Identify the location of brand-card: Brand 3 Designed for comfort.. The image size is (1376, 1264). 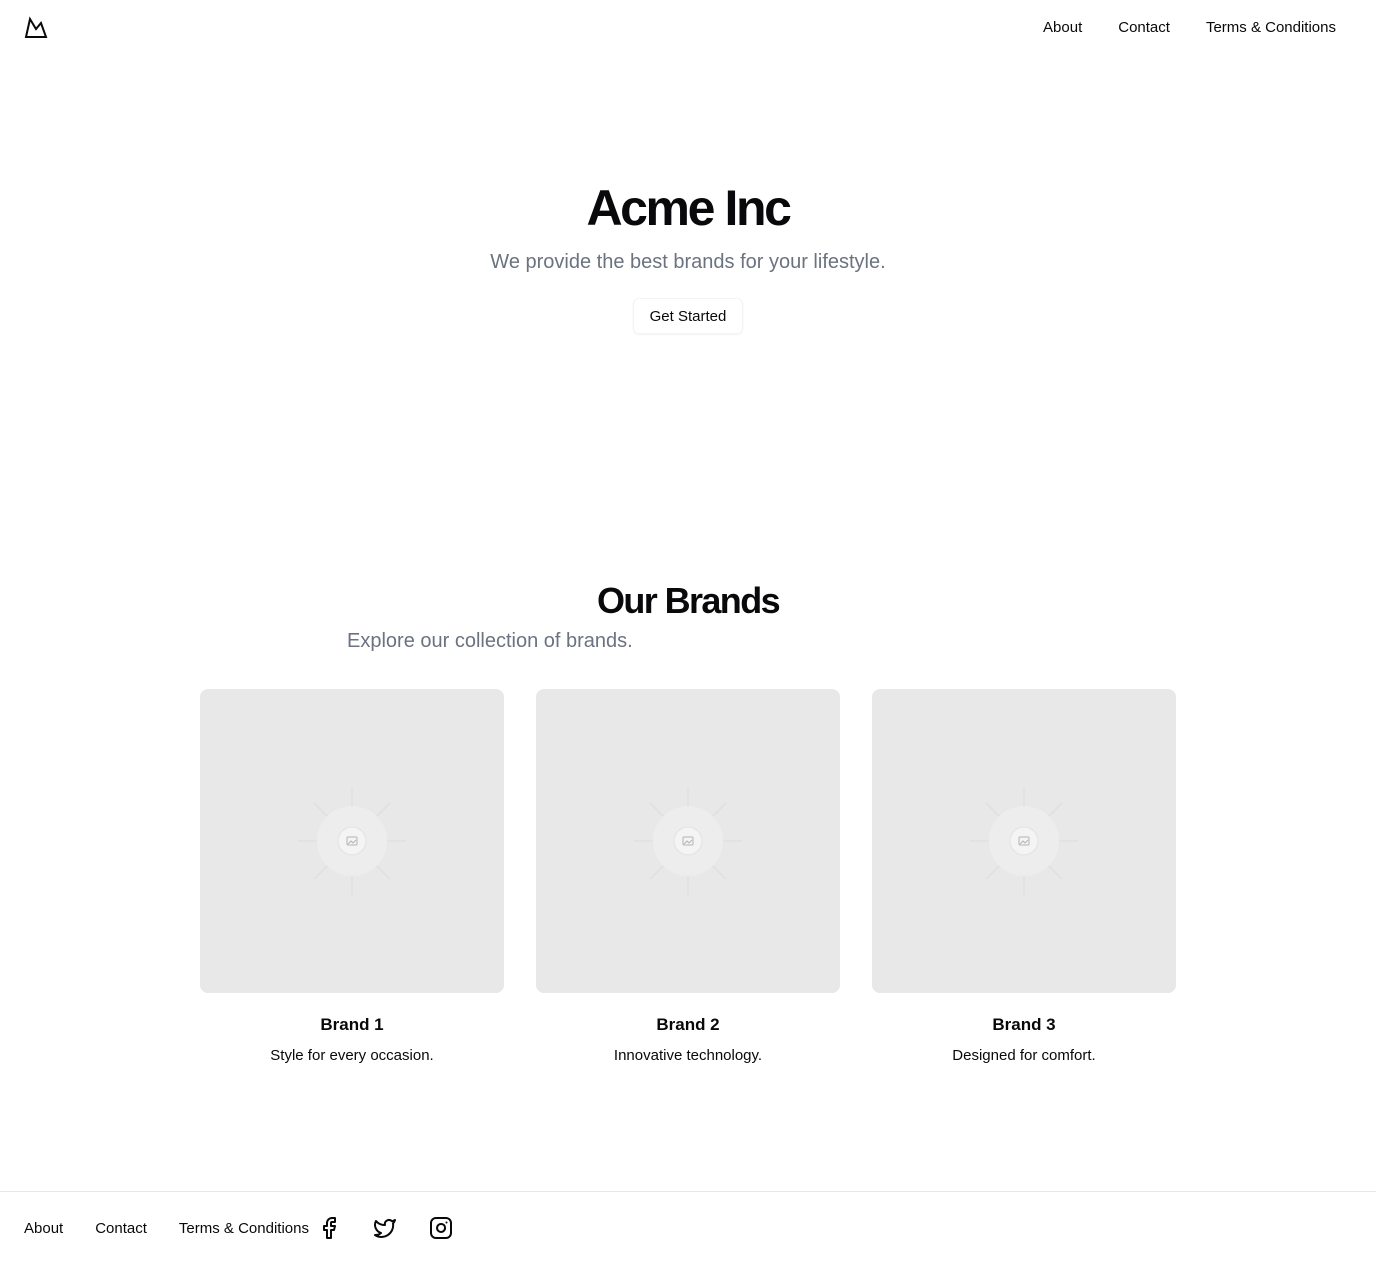
(1024, 878).